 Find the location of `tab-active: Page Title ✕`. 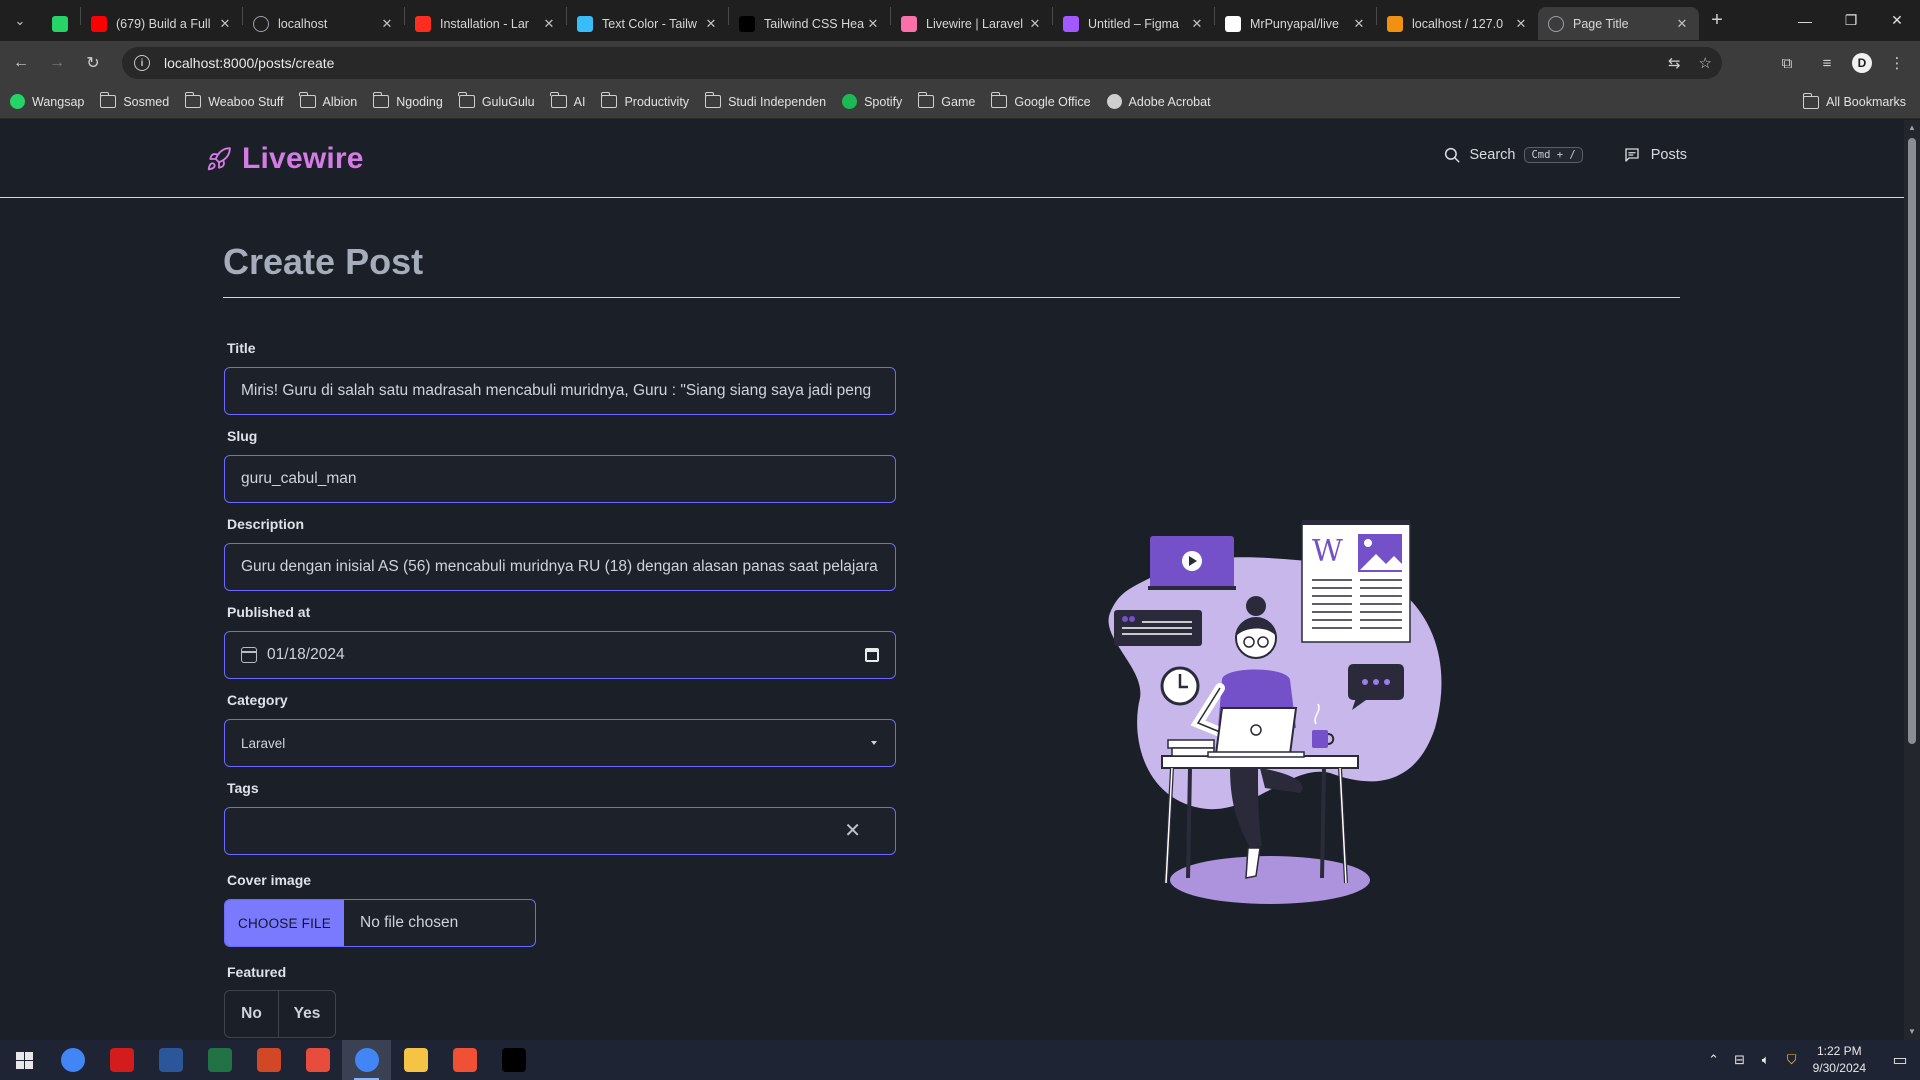

tab-active: Page Title ✕ is located at coordinates (1618, 23).